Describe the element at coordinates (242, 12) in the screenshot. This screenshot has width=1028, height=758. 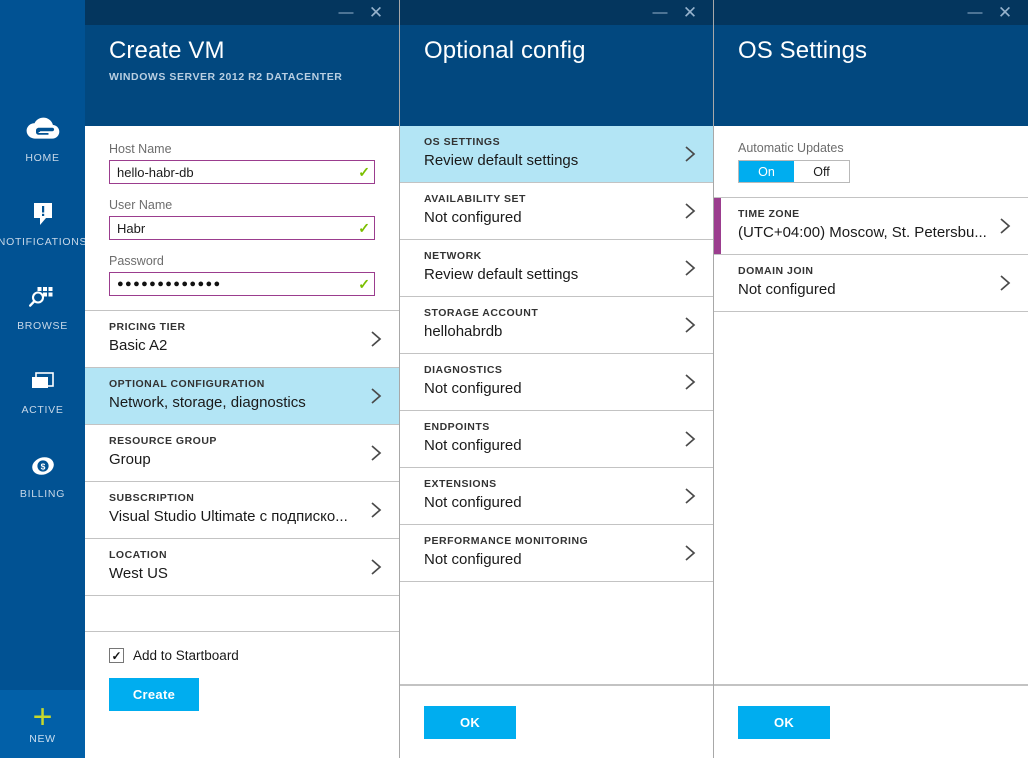
I see `blade1-titlebar: — ✕` at that location.